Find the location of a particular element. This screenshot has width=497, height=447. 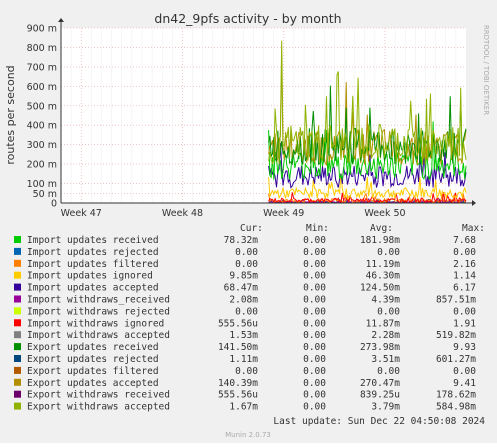

y-tick-label: 200 m is located at coordinates (42, 165).